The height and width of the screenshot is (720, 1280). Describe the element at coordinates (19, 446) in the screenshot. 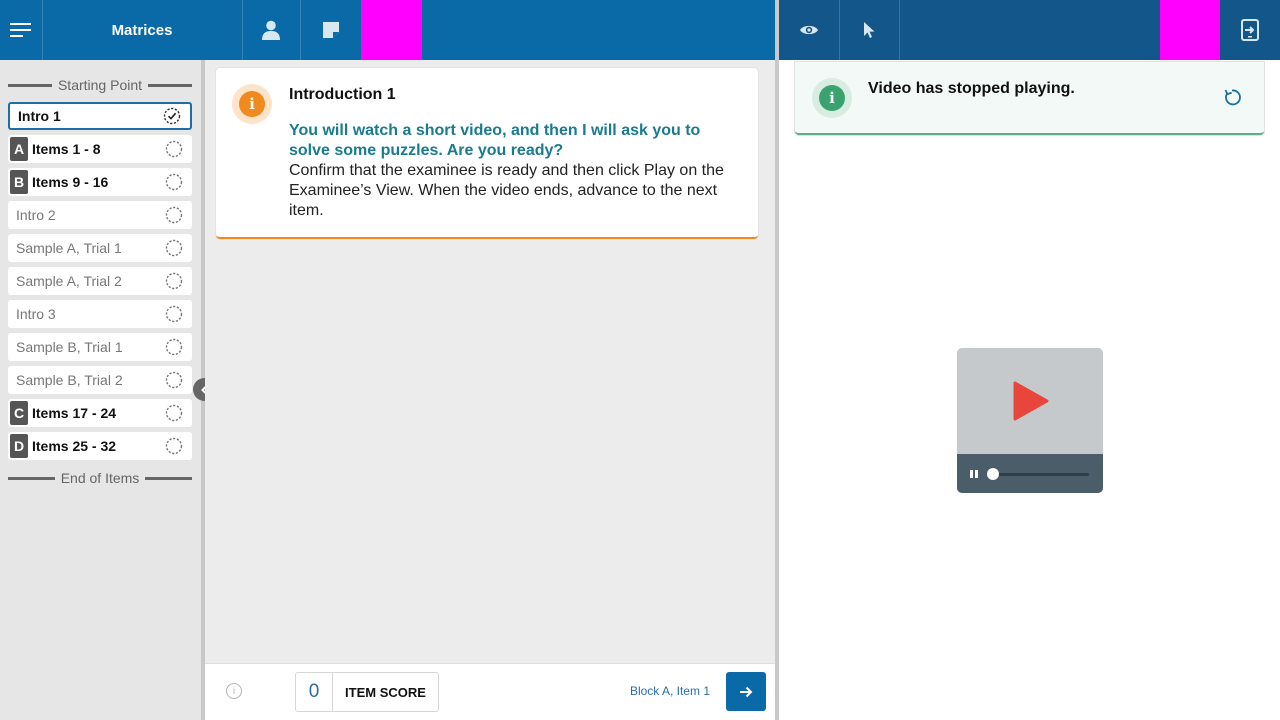

I see `block-letter-badge: D` at that location.